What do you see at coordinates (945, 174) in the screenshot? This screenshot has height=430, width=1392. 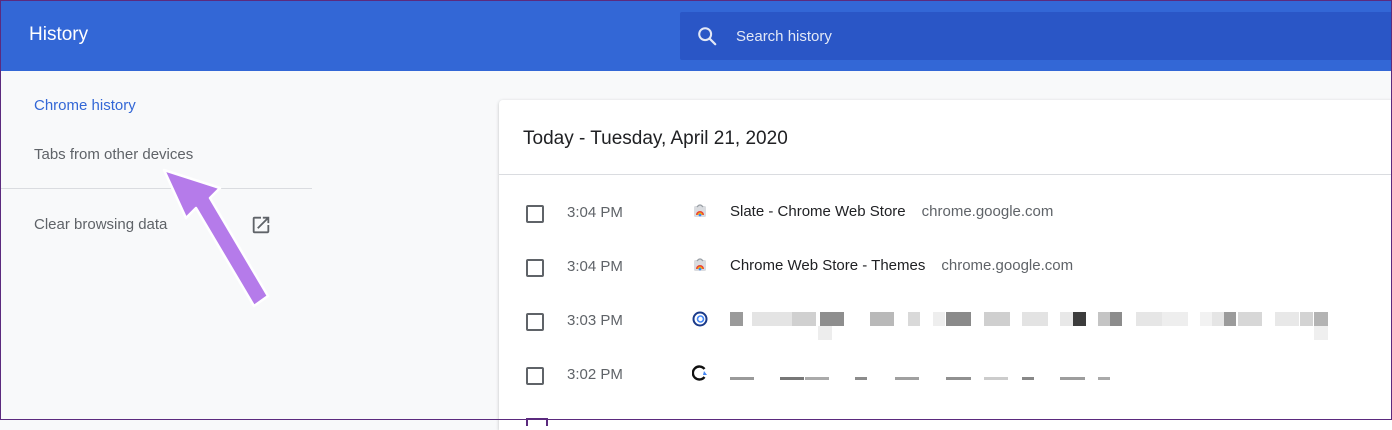 I see `card-divider` at bounding box center [945, 174].